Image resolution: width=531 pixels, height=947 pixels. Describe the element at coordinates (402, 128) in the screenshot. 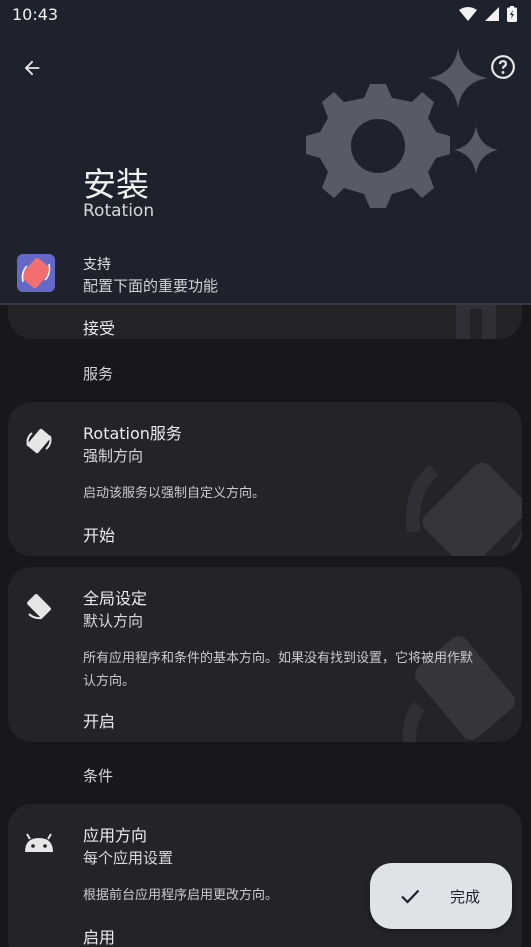

I see `settings-gear-sparkle-icon` at that location.